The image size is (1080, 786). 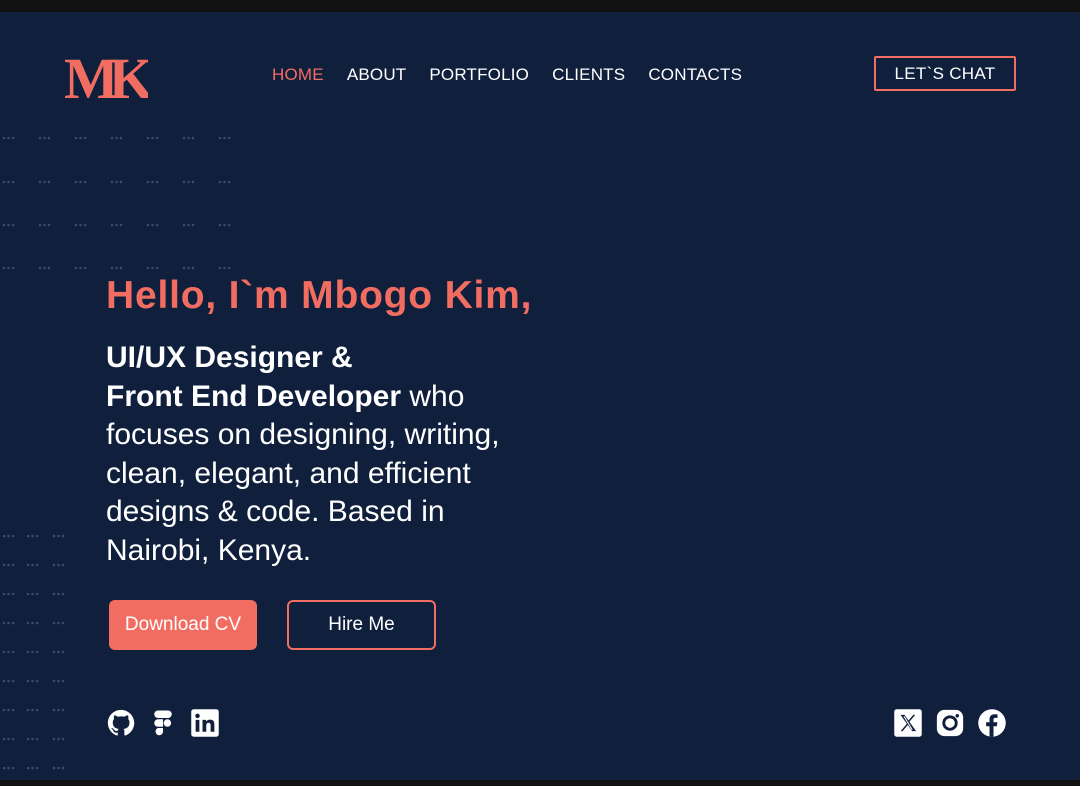 What do you see at coordinates (121, 723) in the screenshot?
I see `github-icon` at bounding box center [121, 723].